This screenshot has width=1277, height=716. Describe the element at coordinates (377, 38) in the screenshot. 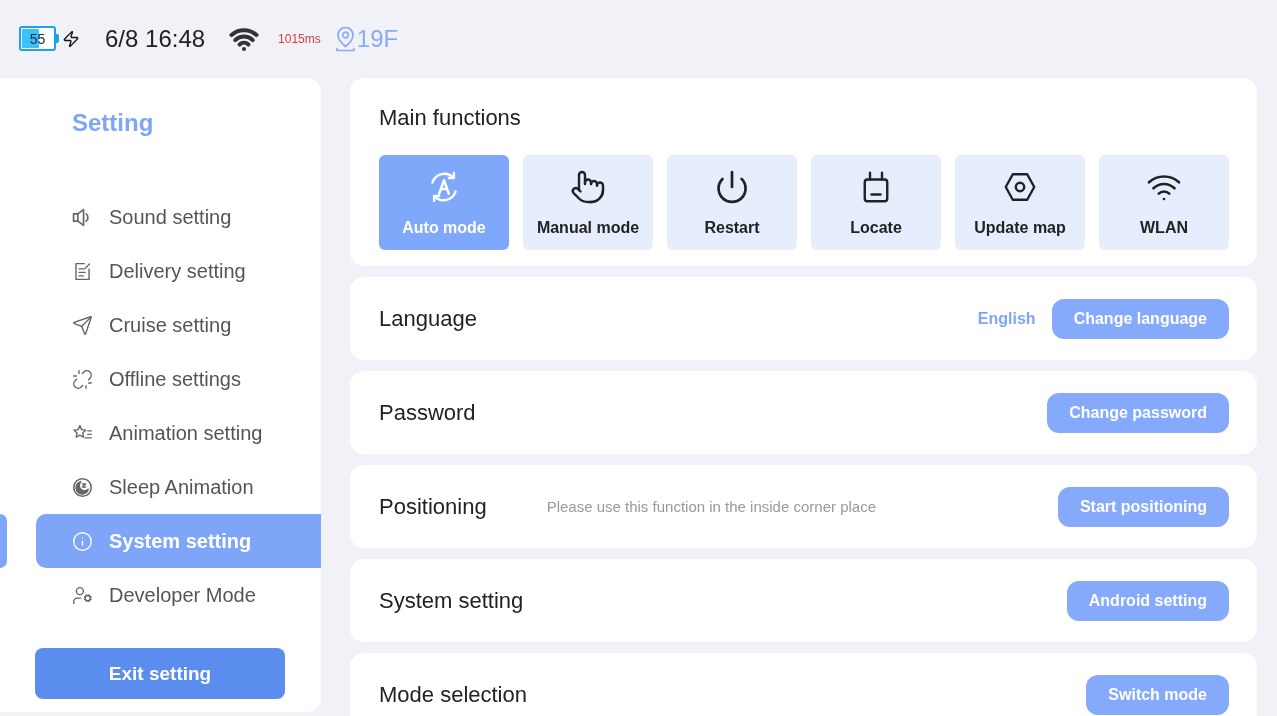

I see `floor-label: 19F` at that location.